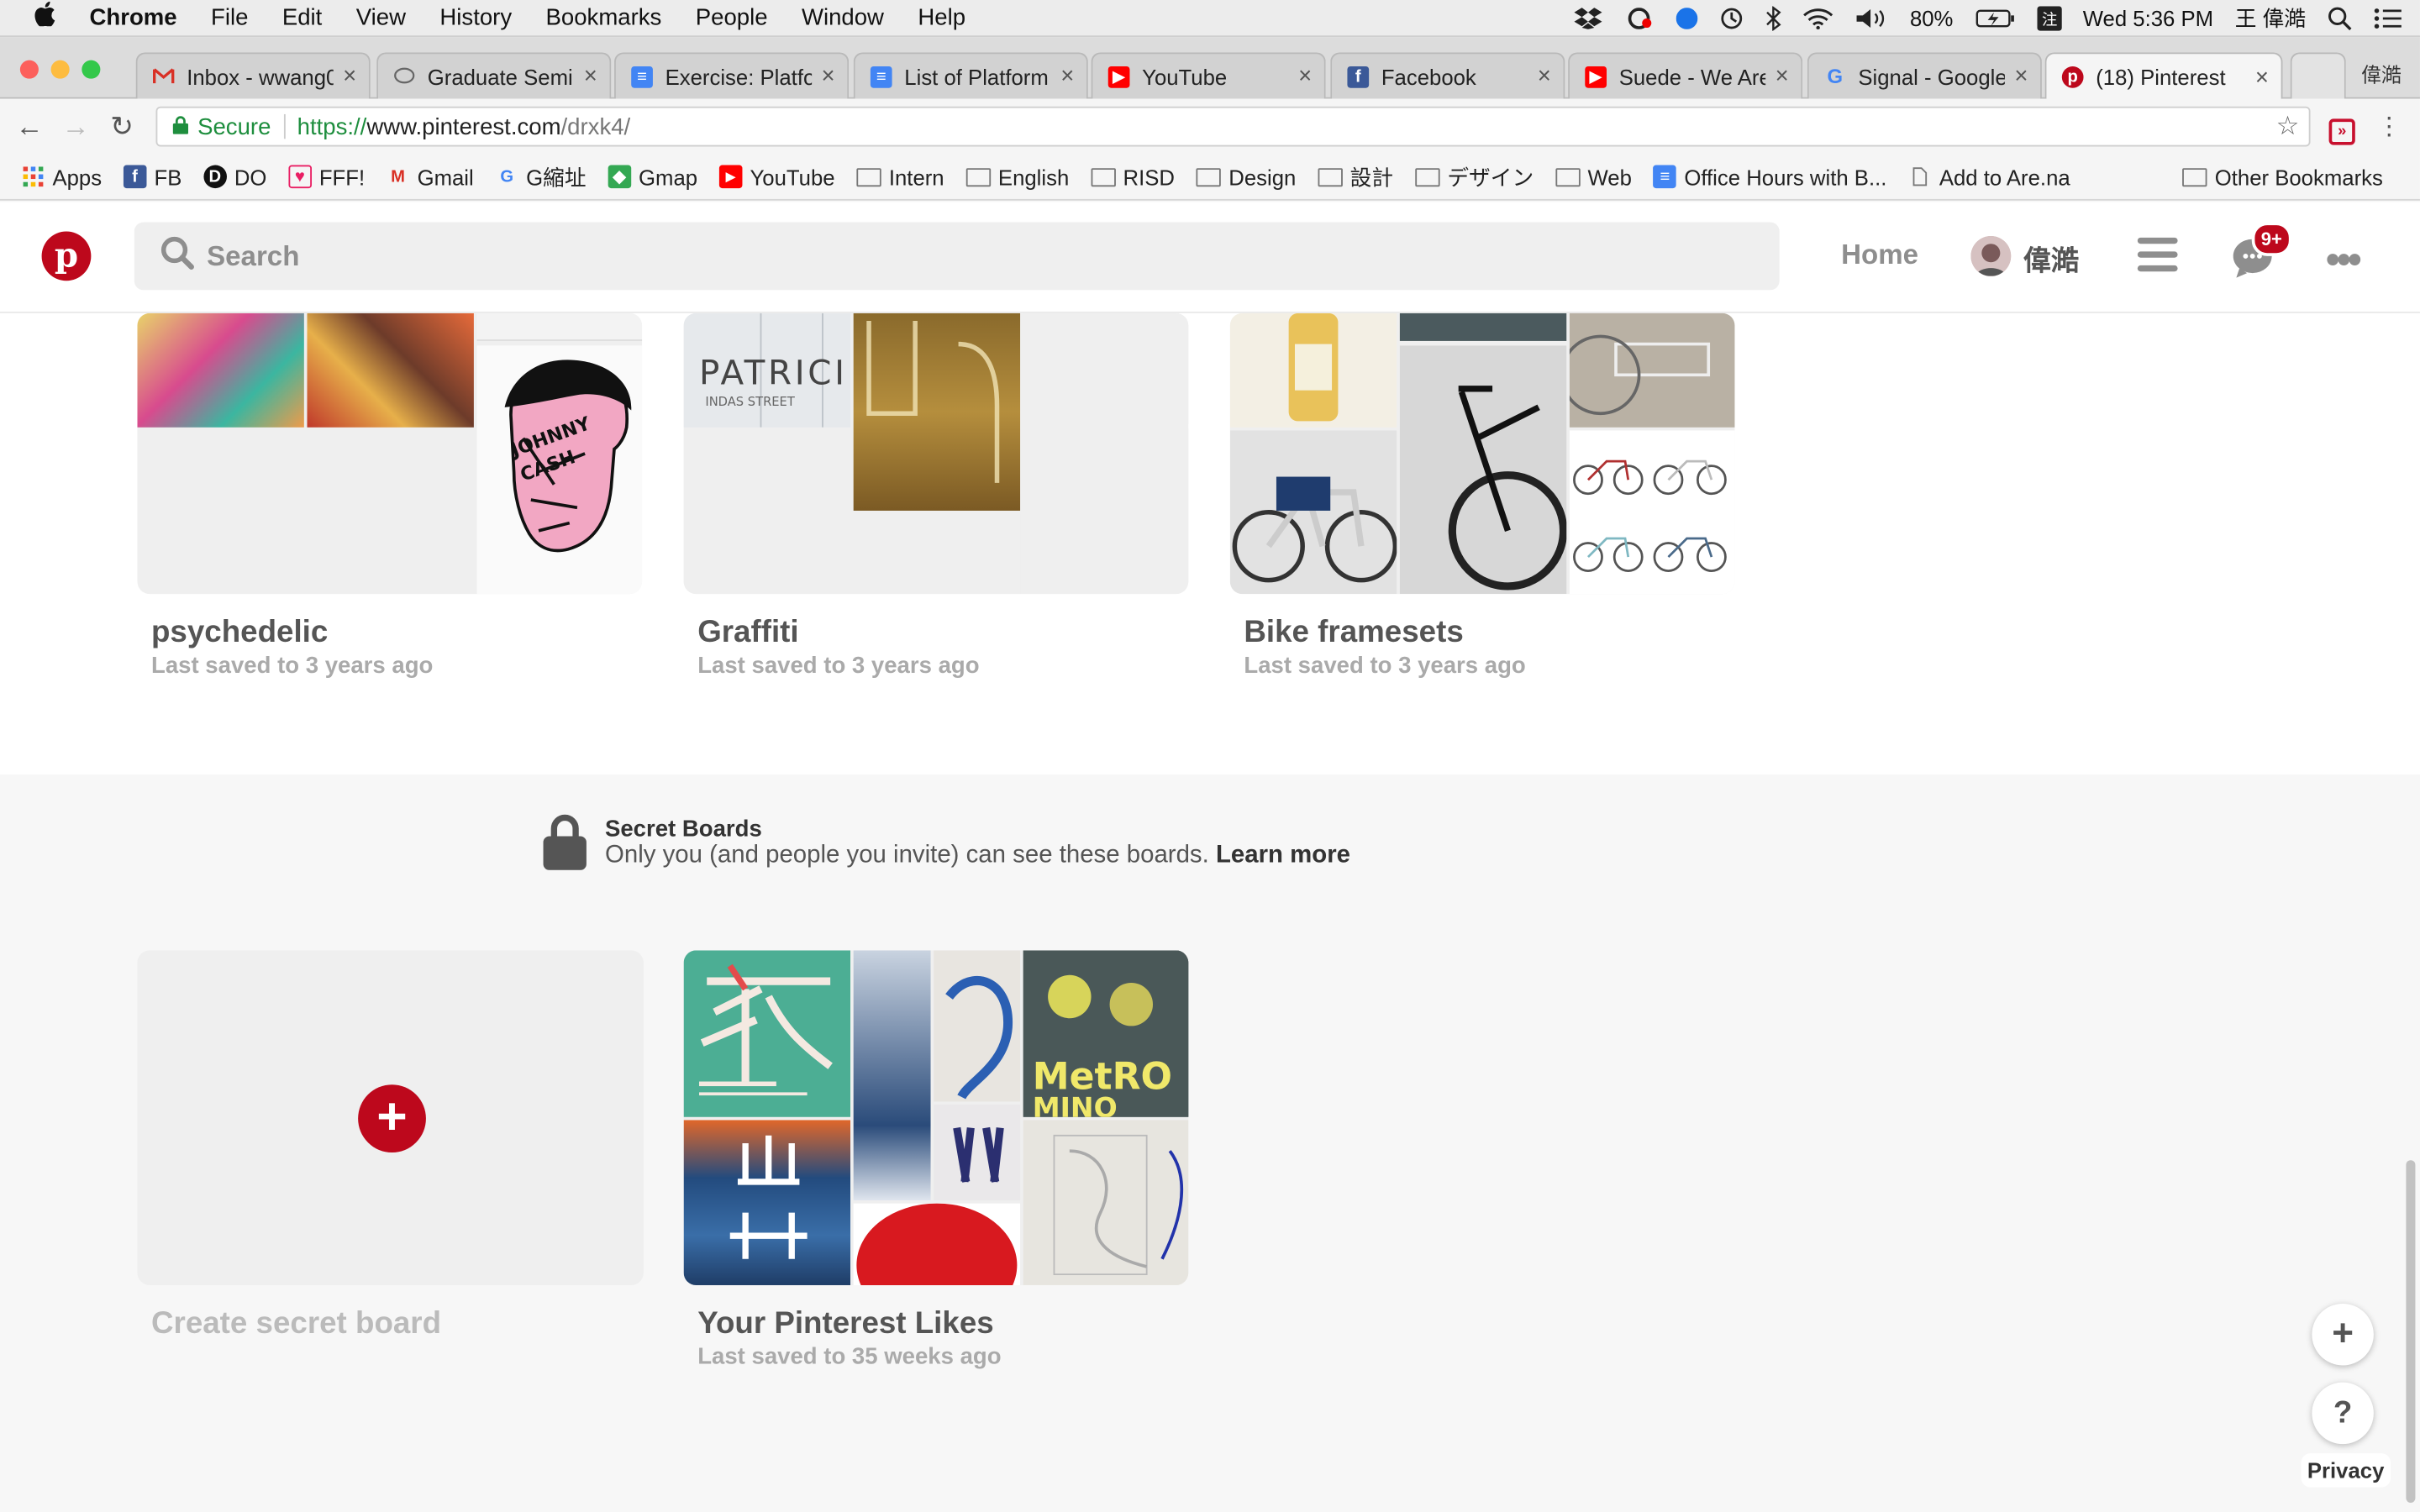  What do you see at coordinates (66, 256) in the screenshot?
I see `pinterest-logo-icon: p` at bounding box center [66, 256].